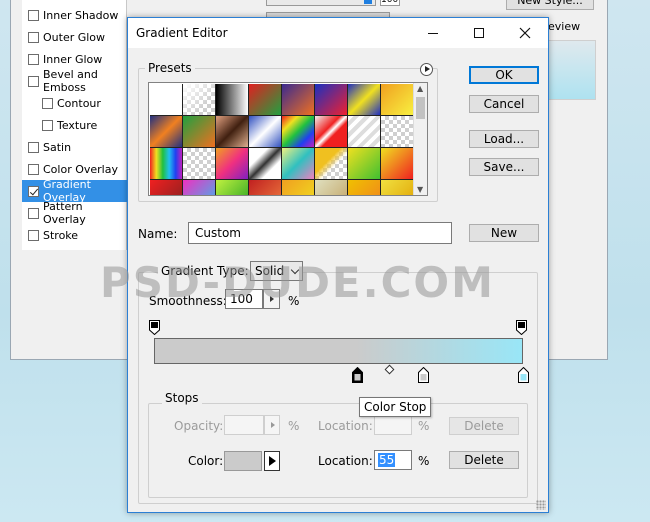  I want to click on presets-scrollbar: ▲ ▼, so click(420, 139).